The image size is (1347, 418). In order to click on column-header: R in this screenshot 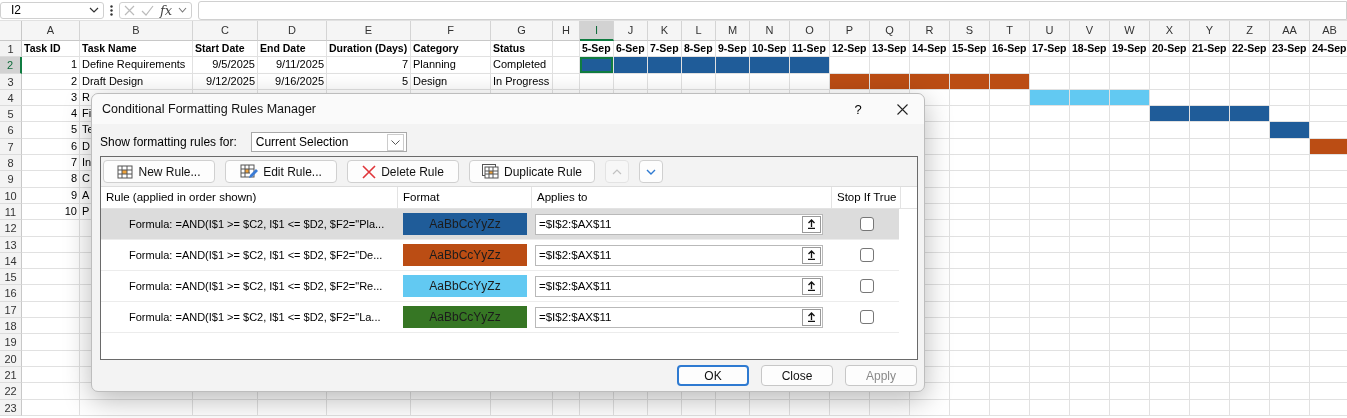, I will do `click(930, 31)`.